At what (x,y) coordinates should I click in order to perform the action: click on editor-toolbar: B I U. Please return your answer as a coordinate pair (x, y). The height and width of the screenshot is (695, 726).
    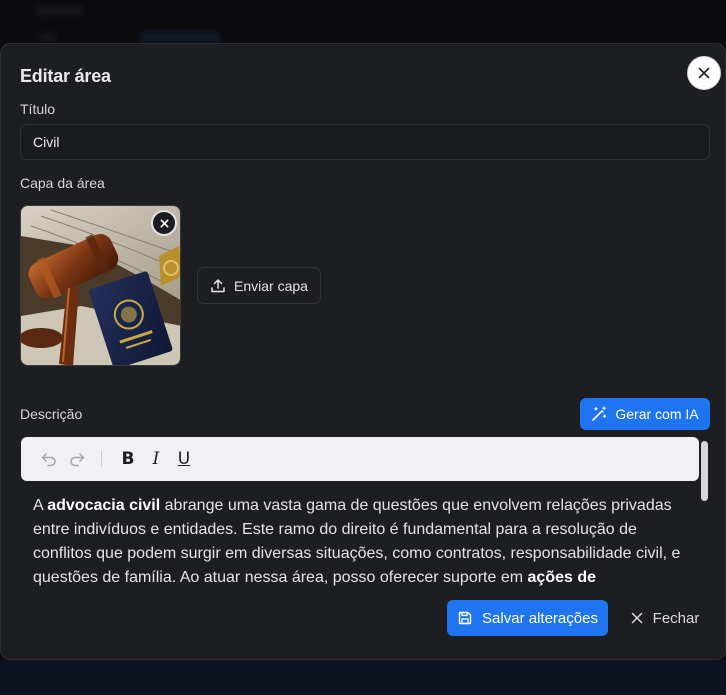
    Looking at the image, I should click on (360, 459).